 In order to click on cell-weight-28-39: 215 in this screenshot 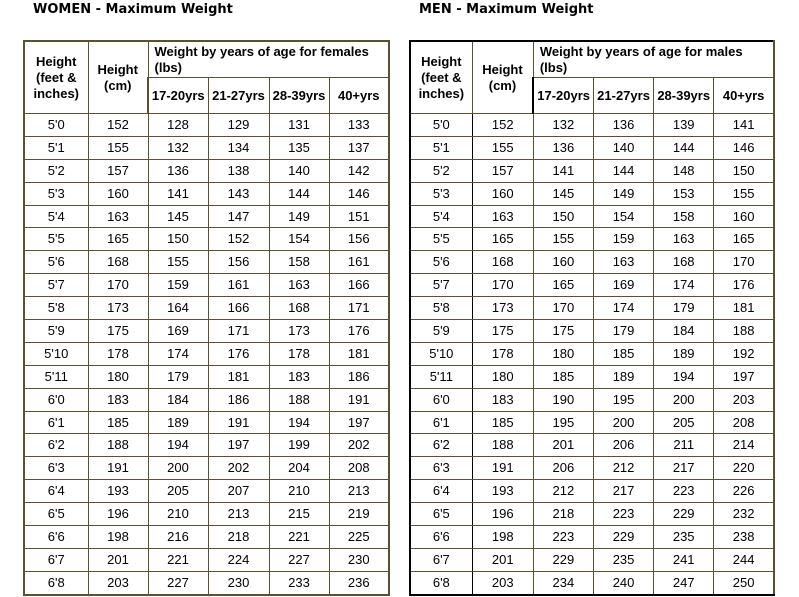, I will do `click(299, 514)`.